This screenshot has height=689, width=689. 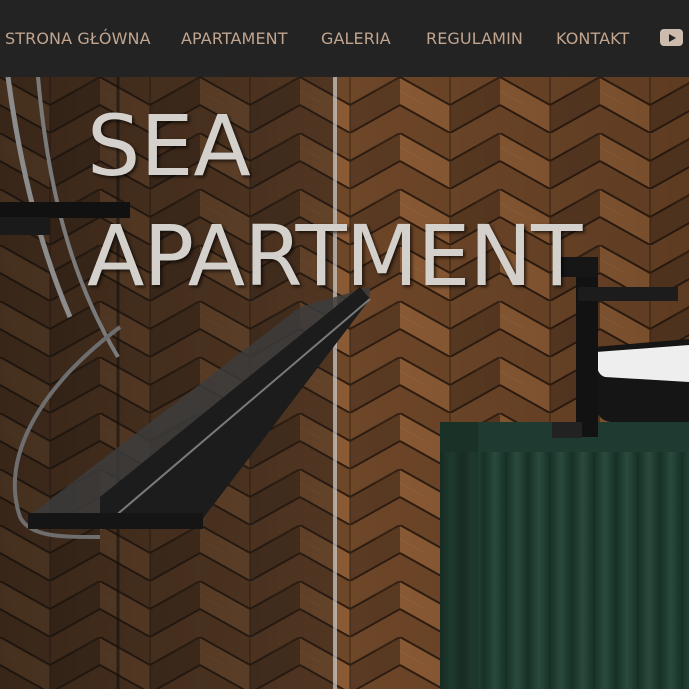 What do you see at coordinates (334, 256) in the screenshot?
I see `hero-title-line-2: APARTMENT` at bounding box center [334, 256].